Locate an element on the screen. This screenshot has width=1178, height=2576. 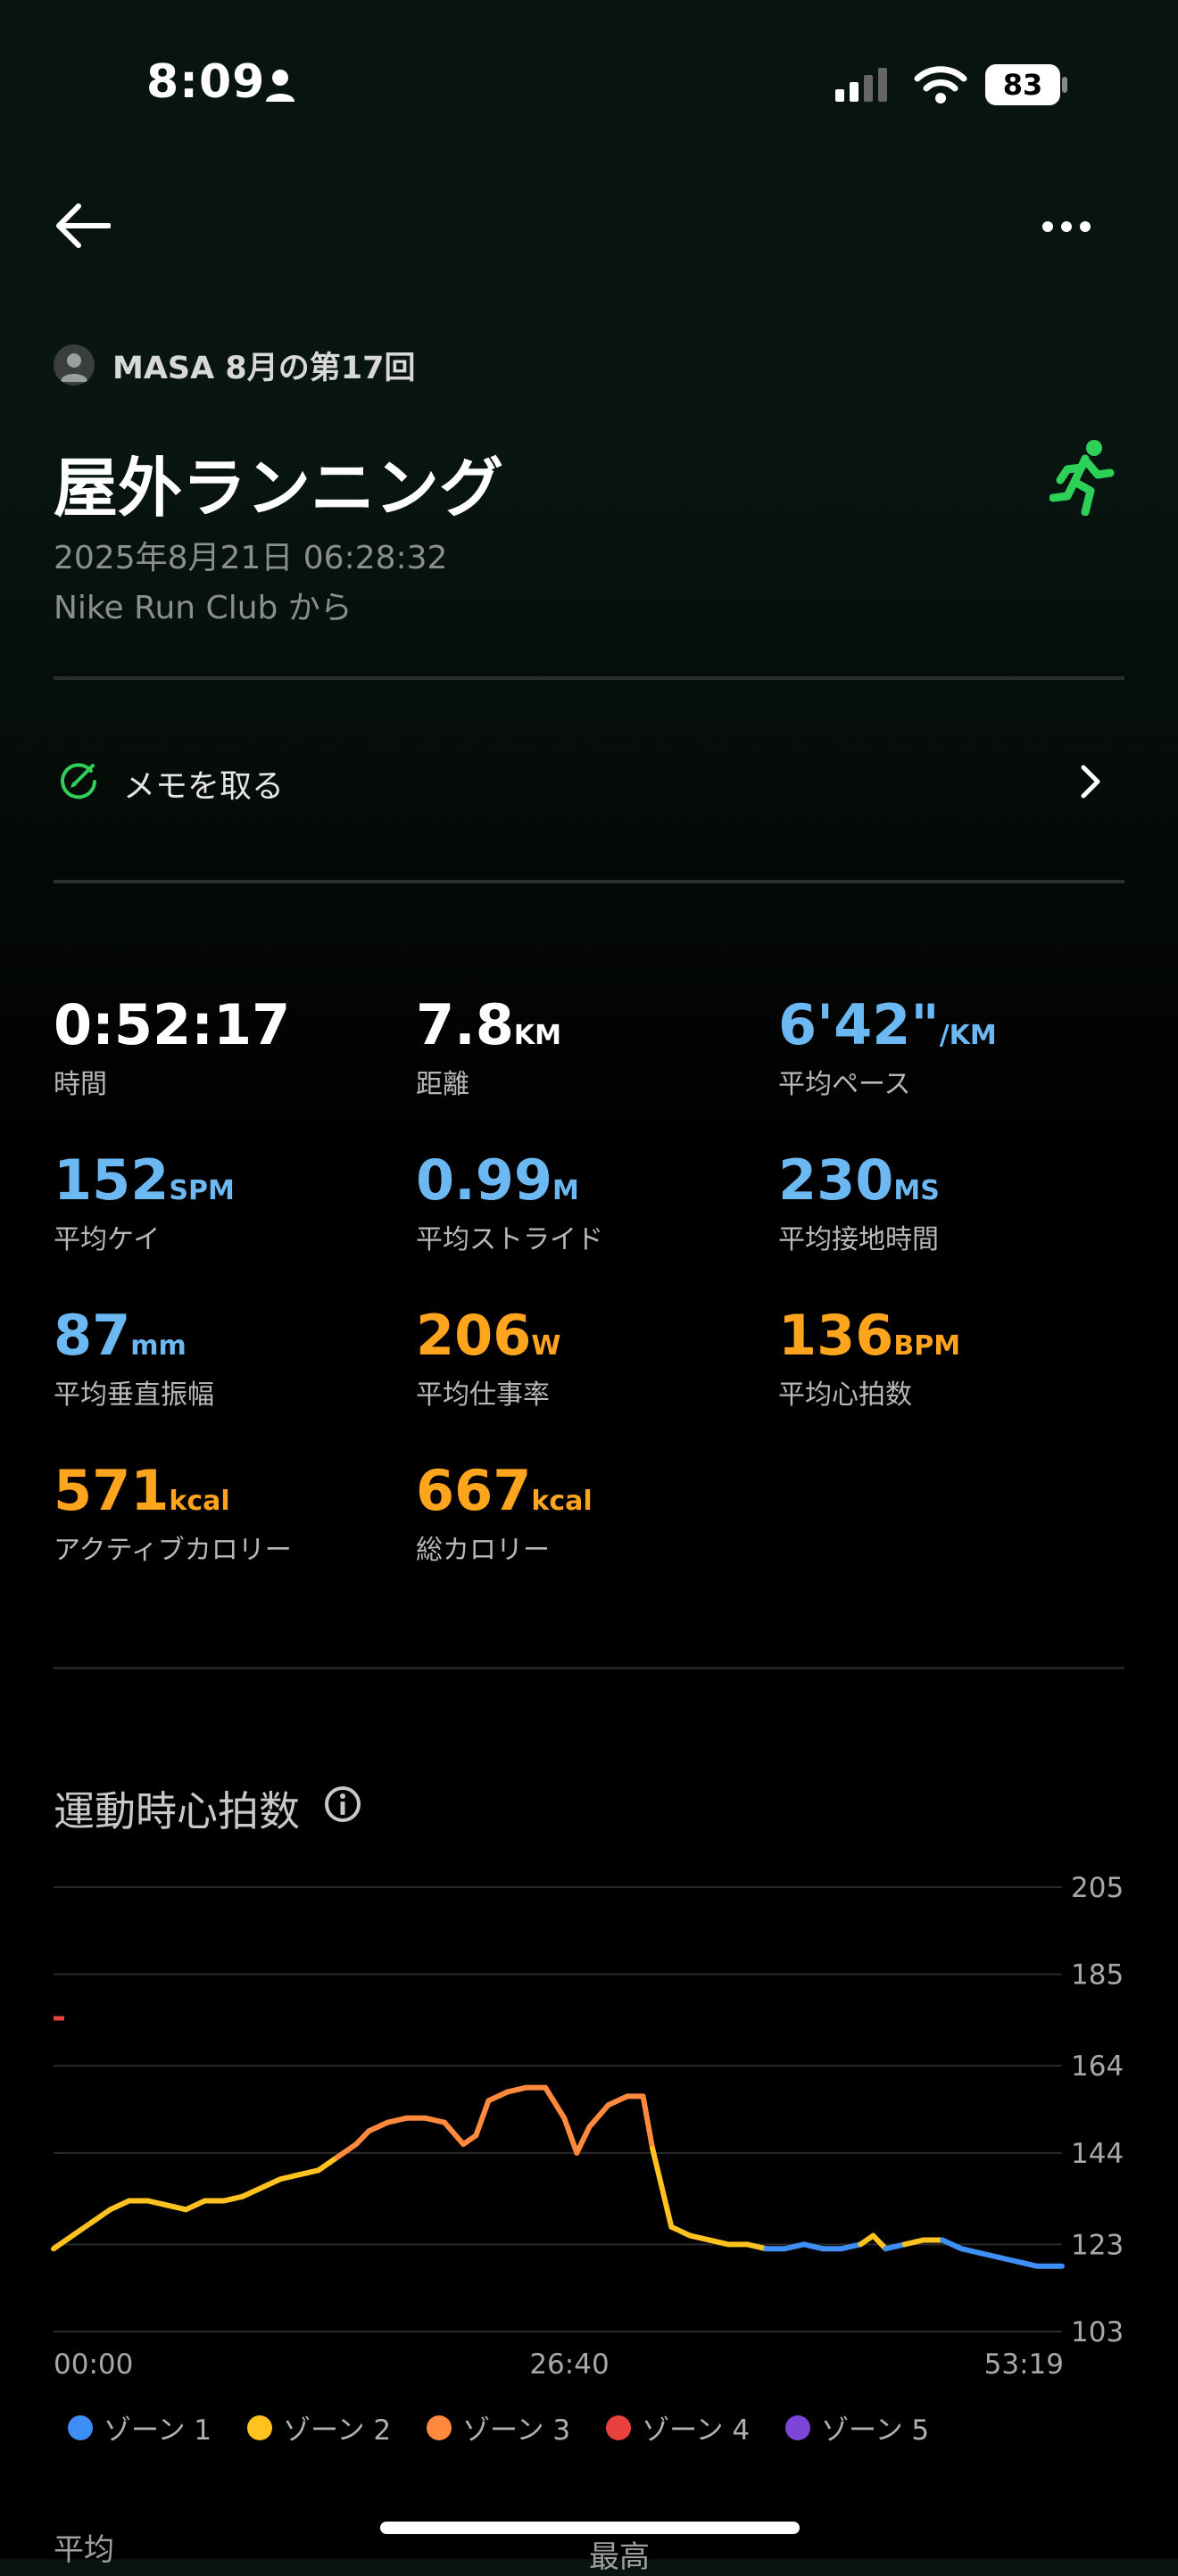
legend-label: ゾーン 3 is located at coordinates (516, 2430).